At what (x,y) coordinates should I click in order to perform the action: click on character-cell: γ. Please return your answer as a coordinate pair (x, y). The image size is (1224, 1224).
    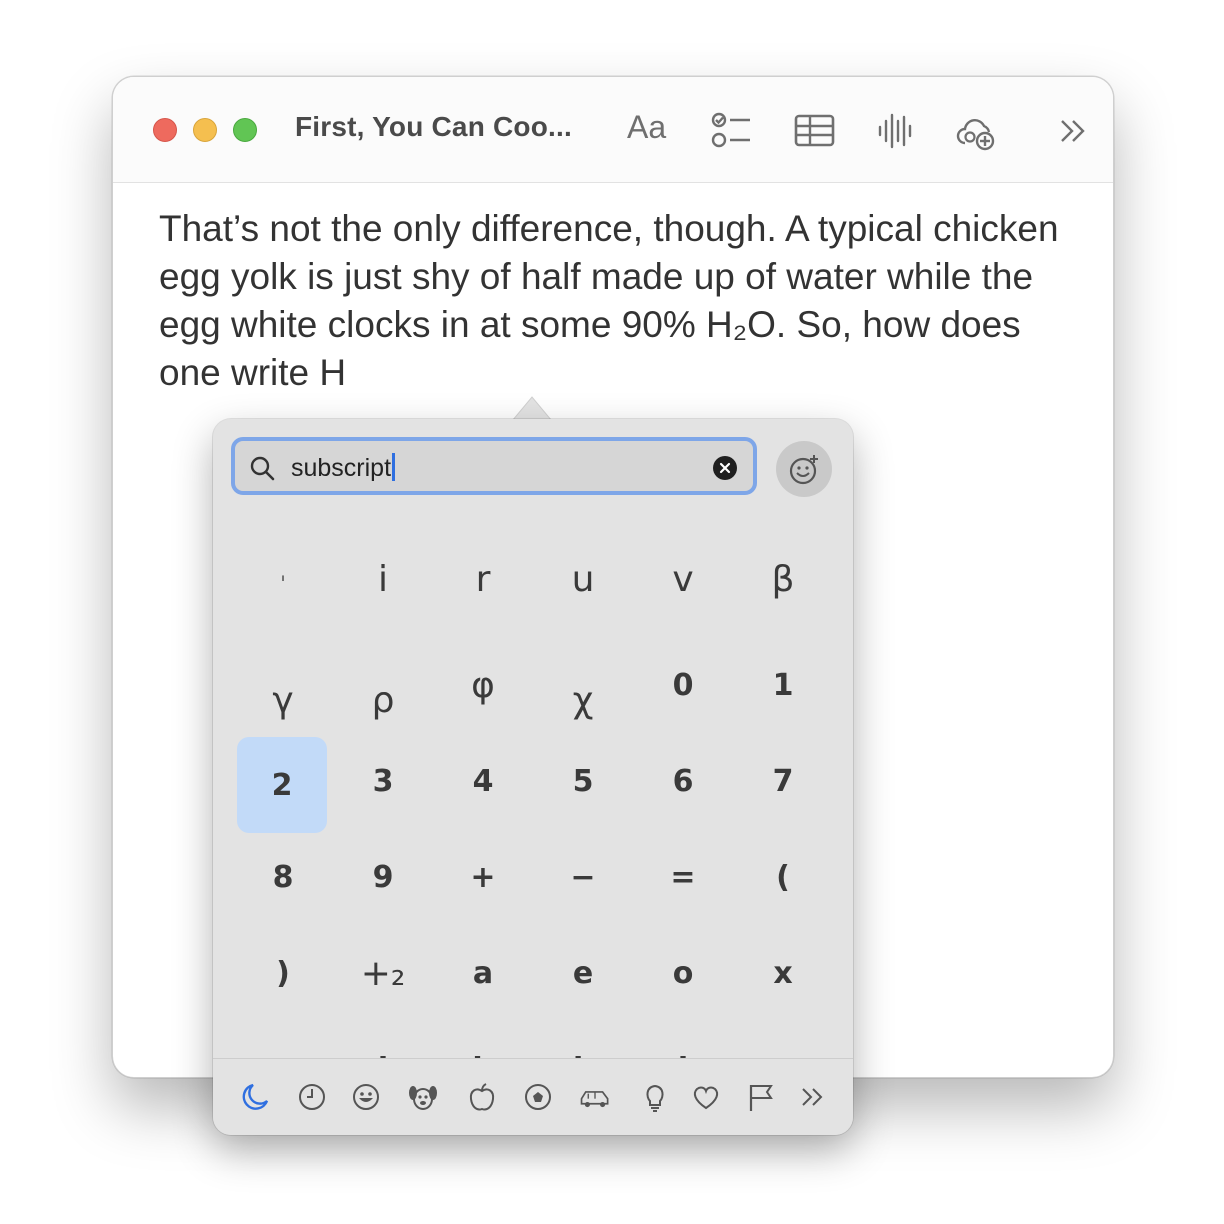
    Looking at the image, I should click on (283, 685).